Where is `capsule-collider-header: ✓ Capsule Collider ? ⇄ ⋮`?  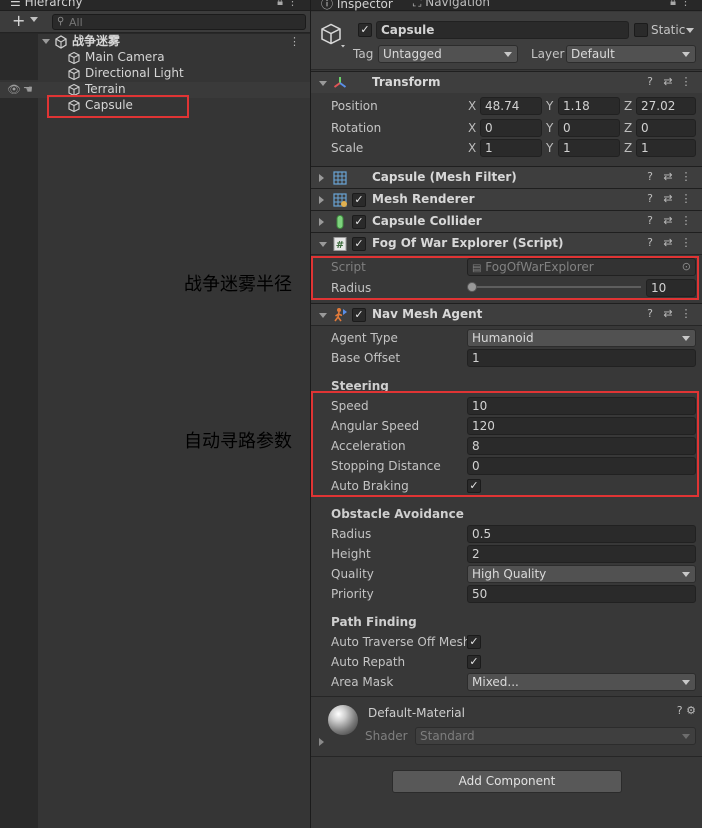
capsule-collider-header: ✓ Capsule Collider ? ⇄ ⋮ is located at coordinates (506, 221).